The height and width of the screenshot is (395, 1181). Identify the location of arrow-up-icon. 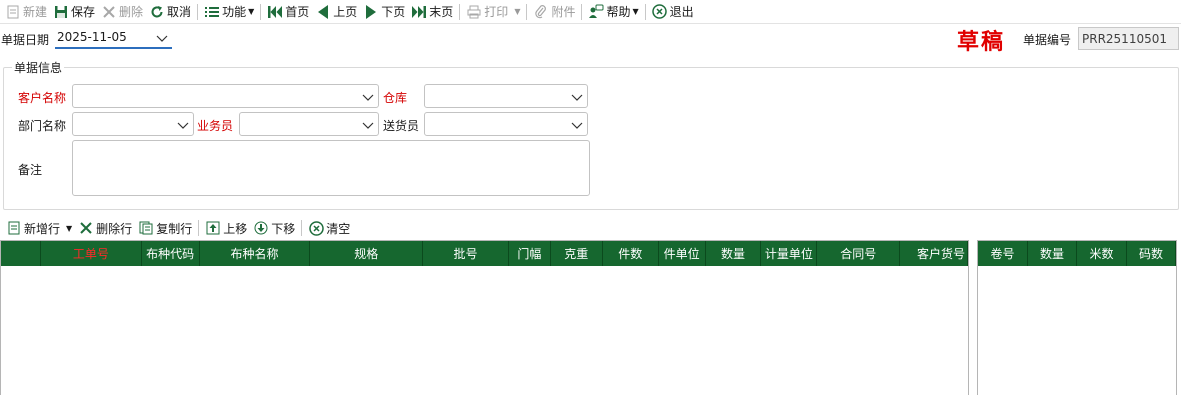
(213, 228).